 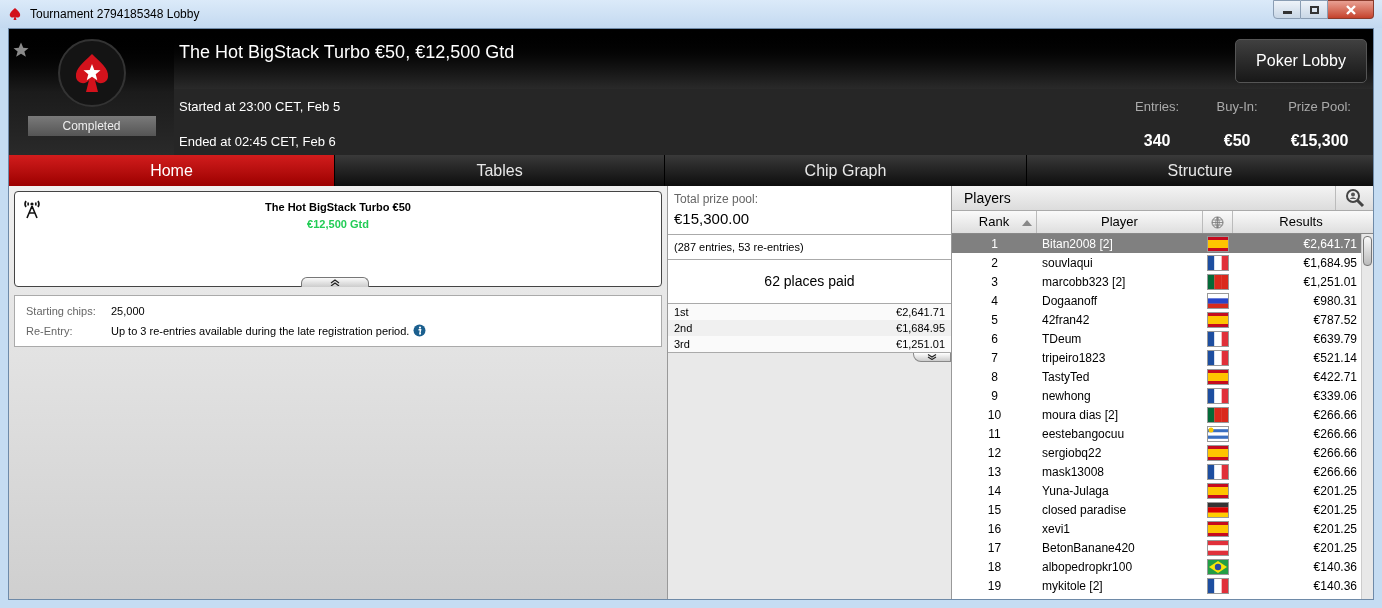 I want to click on player-name: marcobb323 [2], so click(x=1084, y=282).